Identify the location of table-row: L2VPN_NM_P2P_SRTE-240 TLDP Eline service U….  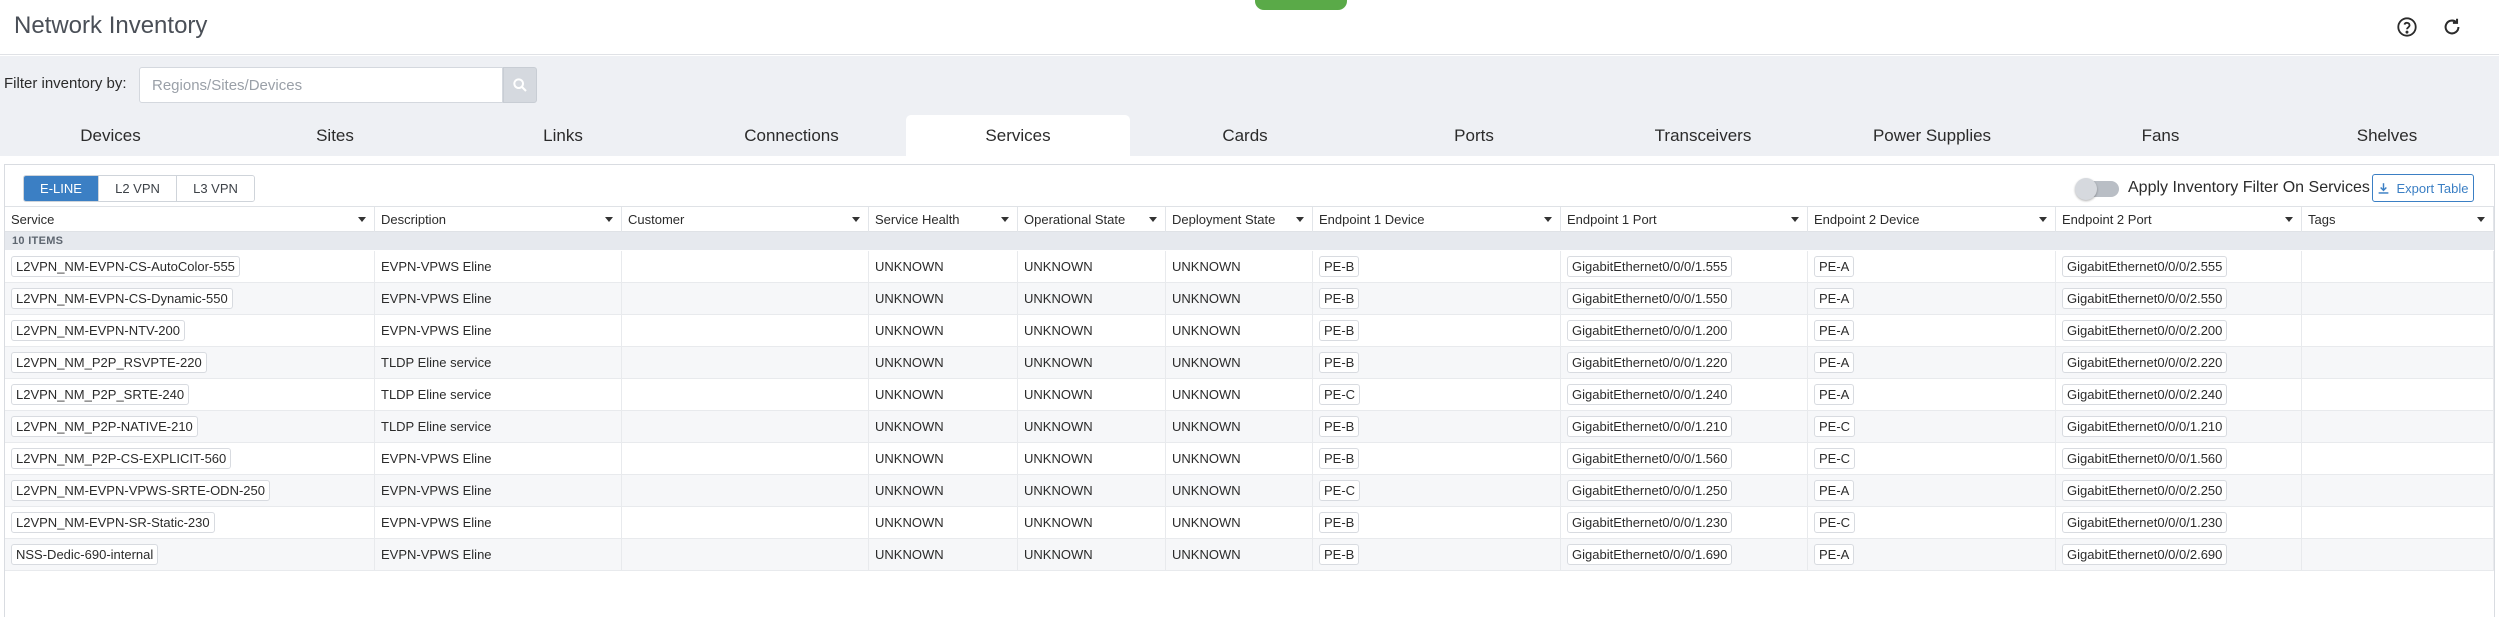
(1249, 395).